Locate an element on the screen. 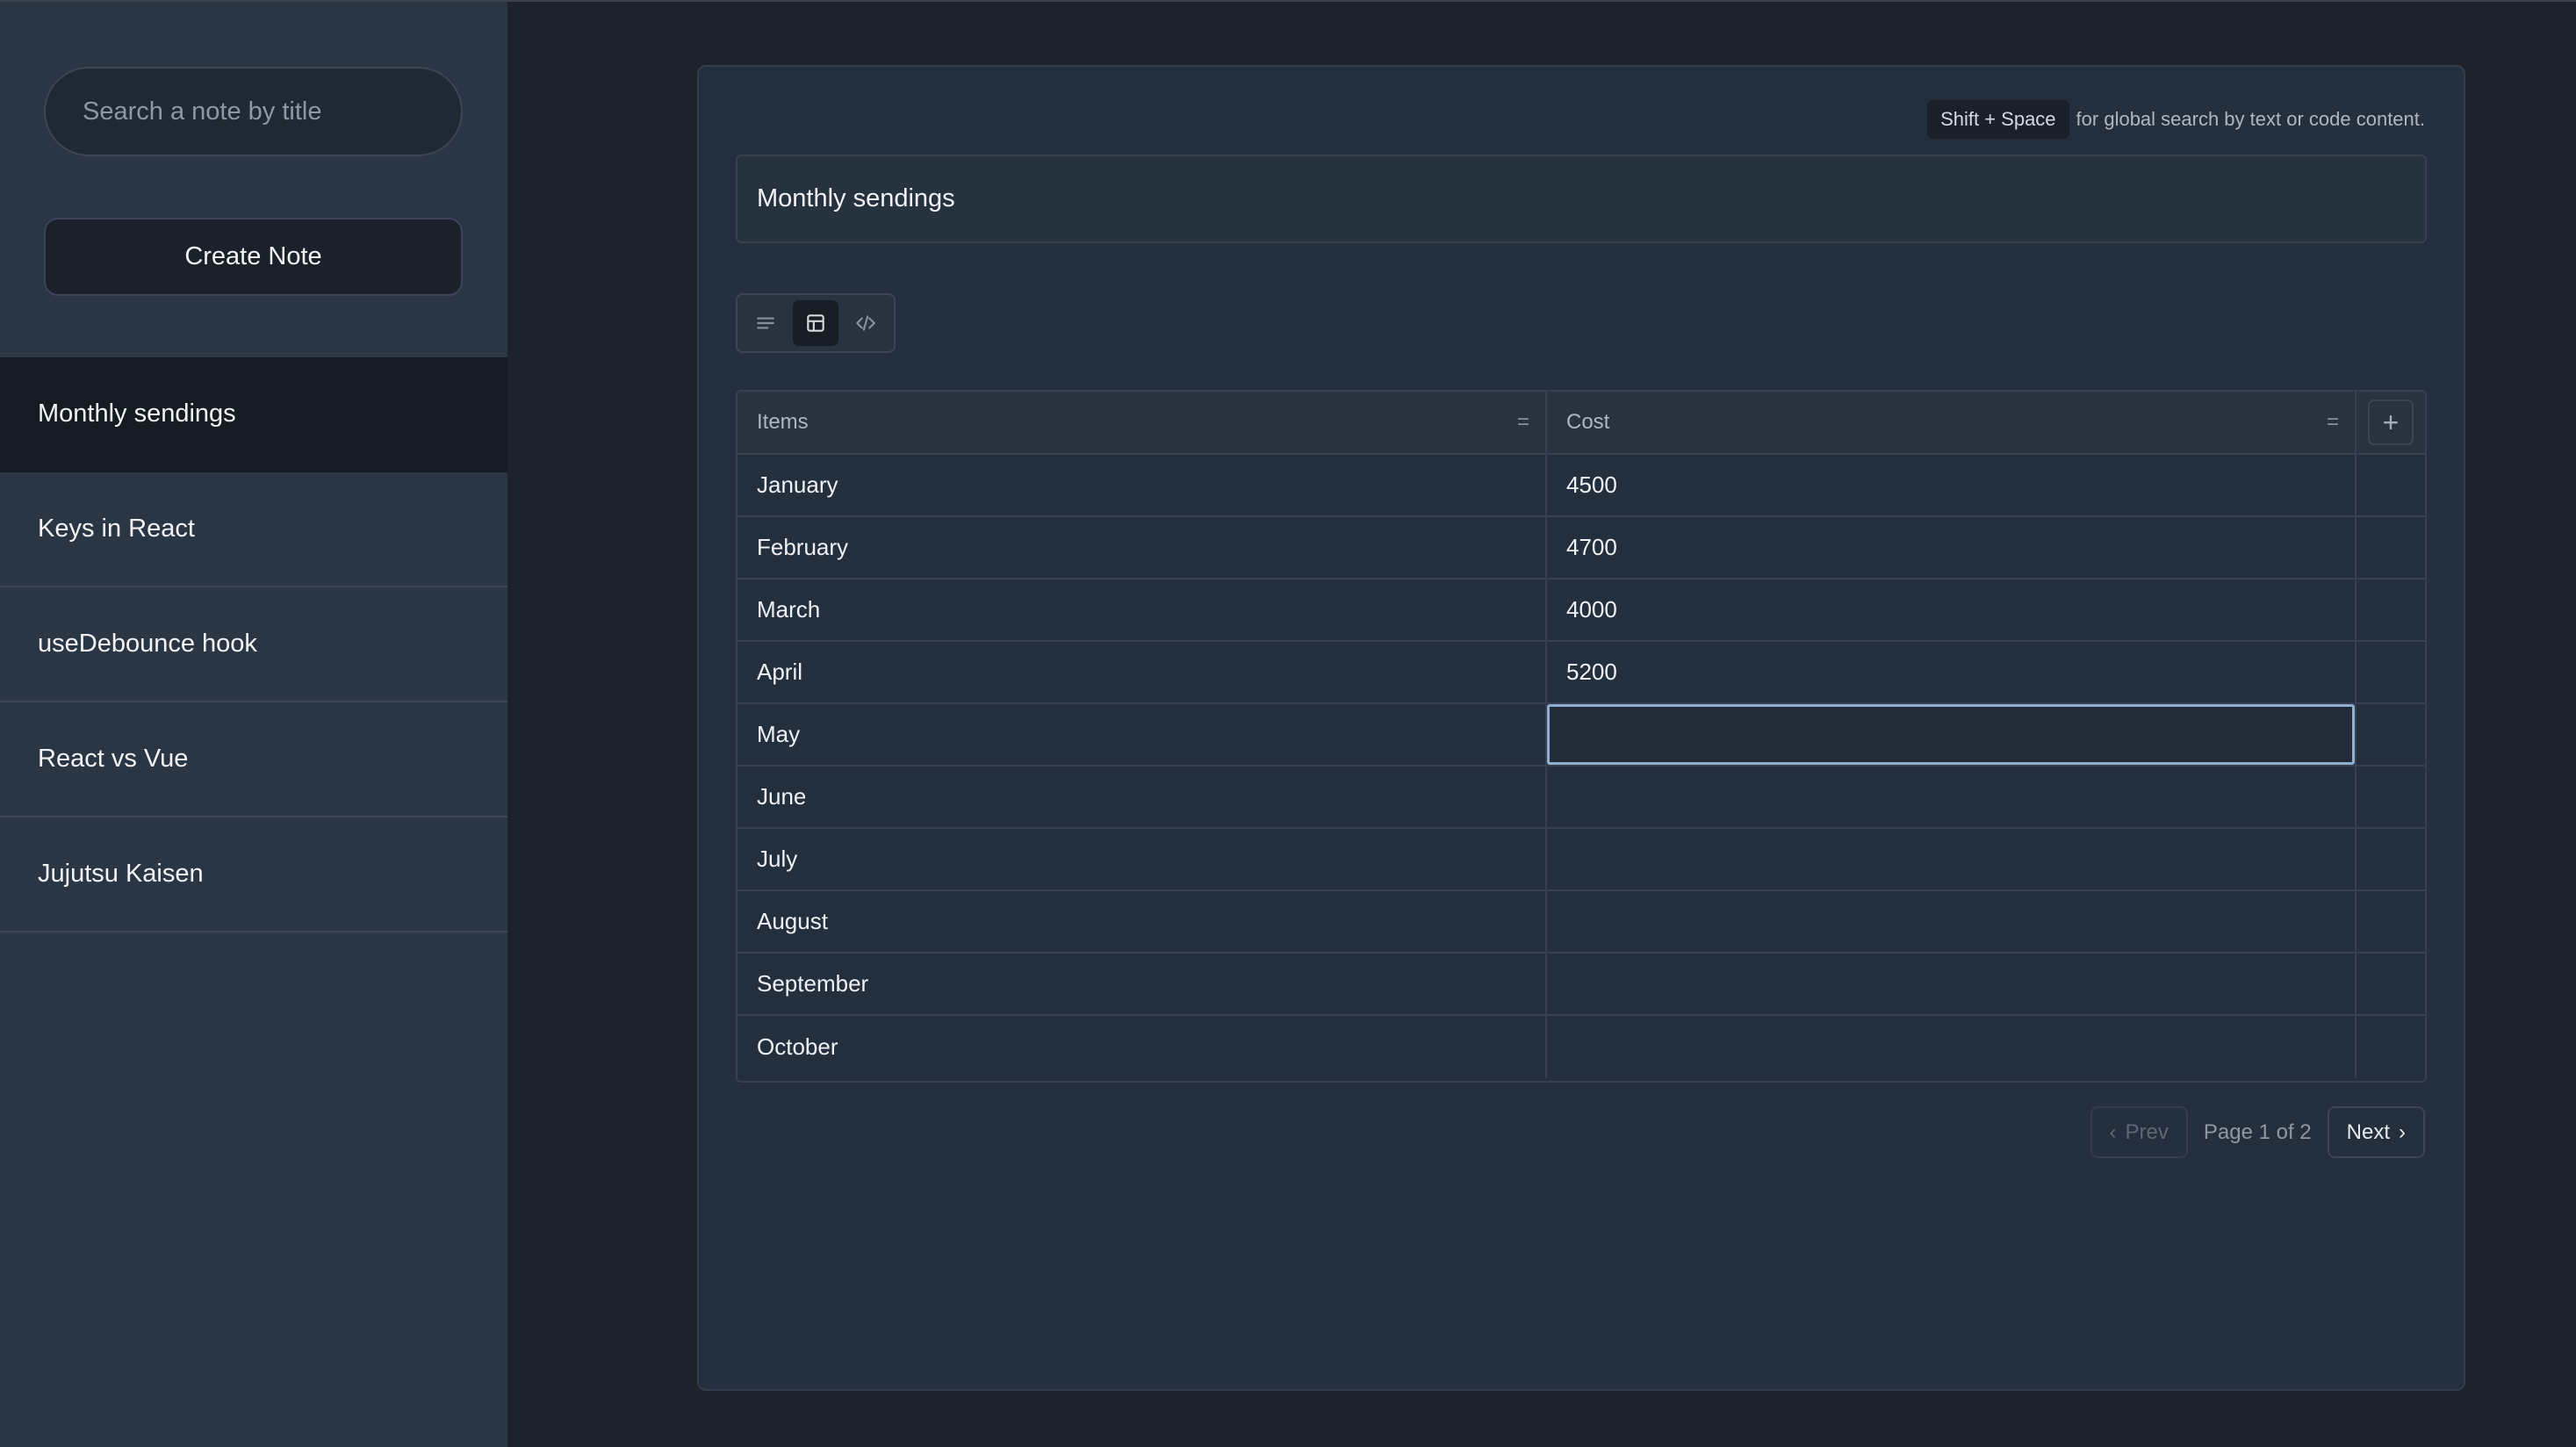  table-mode-button is located at coordinates (815, 323).